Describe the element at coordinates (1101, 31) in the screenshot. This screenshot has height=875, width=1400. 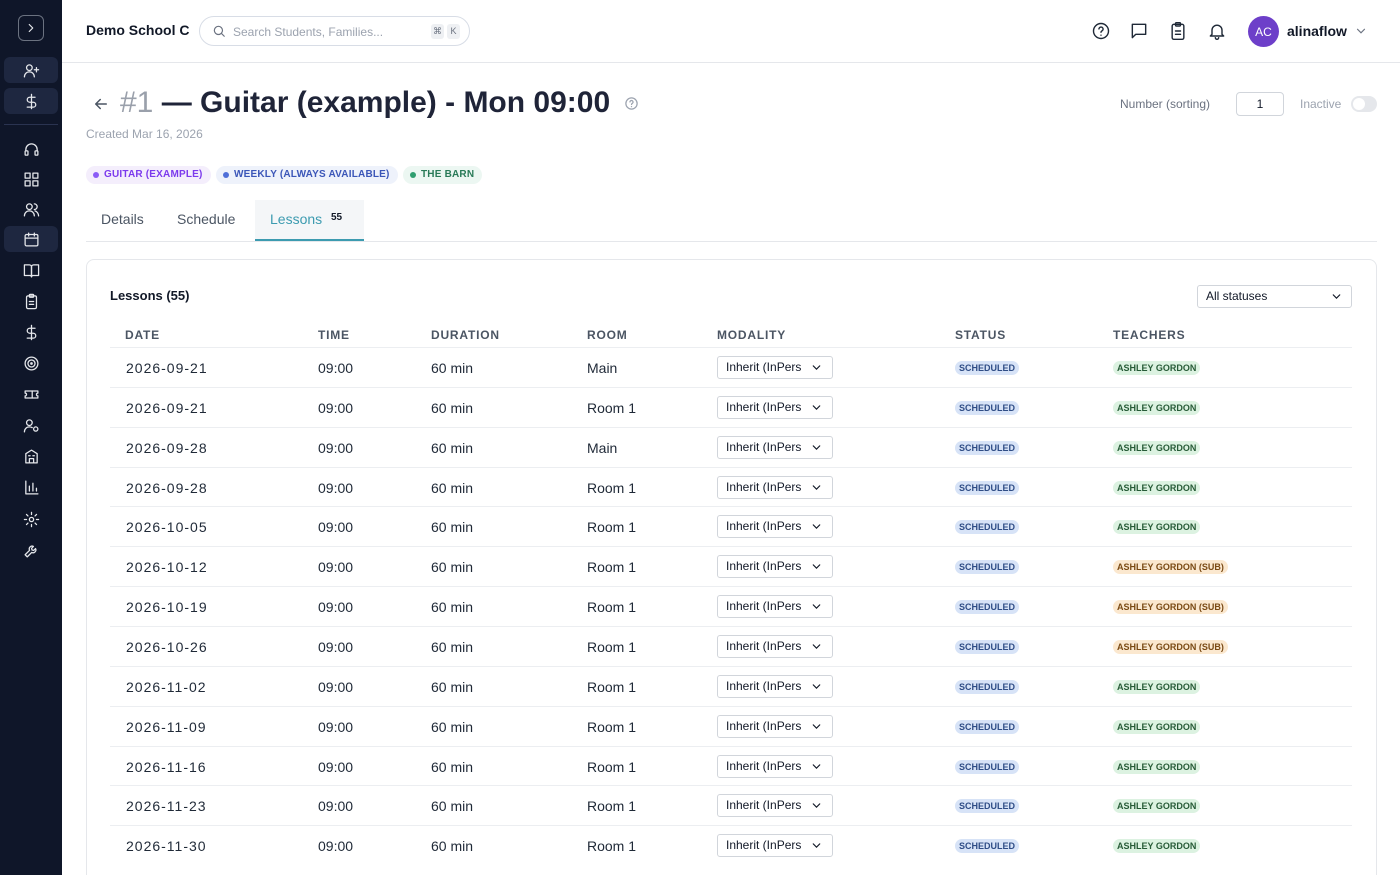
I see `help-button` at that location.